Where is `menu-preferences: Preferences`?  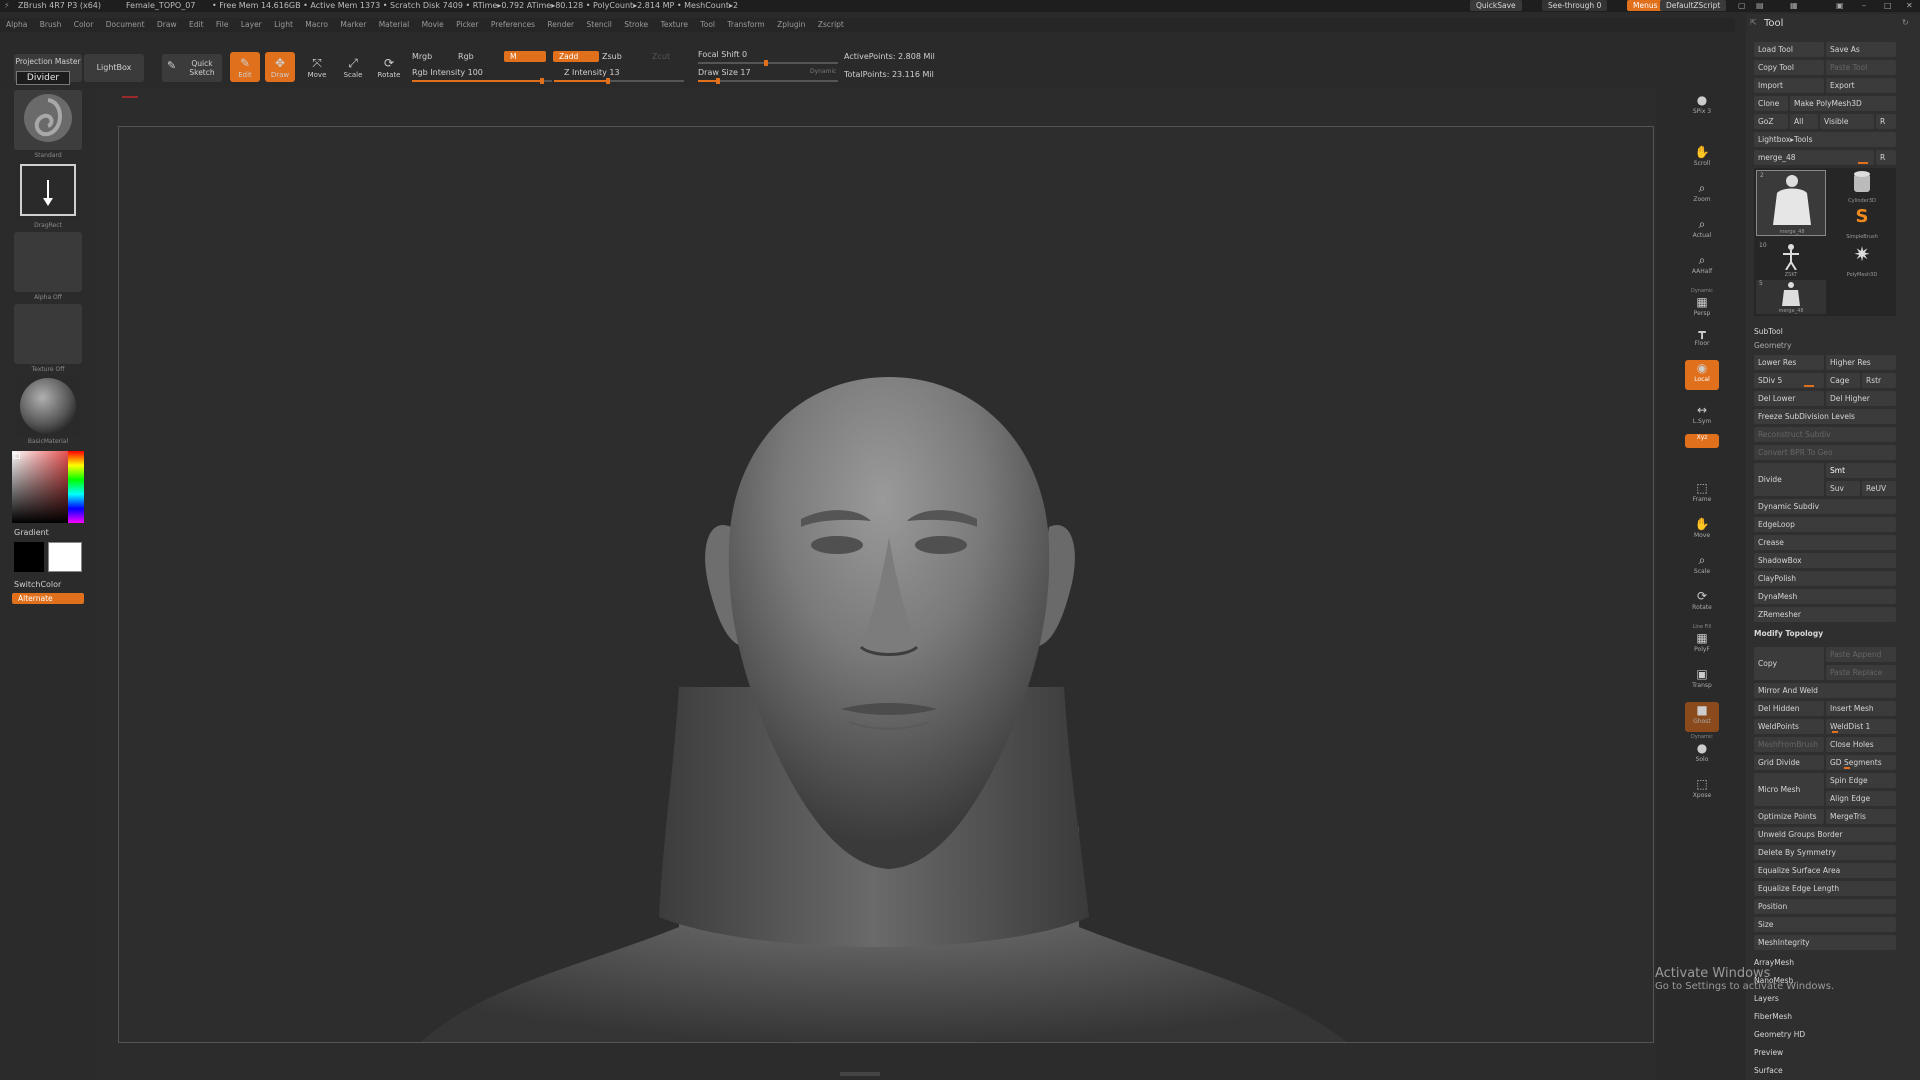 menu-preferences: Preferences is located at coordinates (513, 24).